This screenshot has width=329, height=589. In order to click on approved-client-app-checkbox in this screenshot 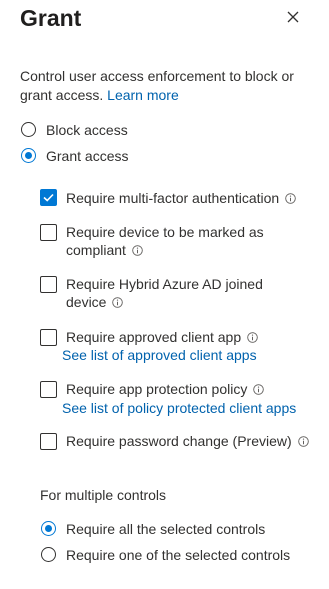, I will do `click(48, 337)`.